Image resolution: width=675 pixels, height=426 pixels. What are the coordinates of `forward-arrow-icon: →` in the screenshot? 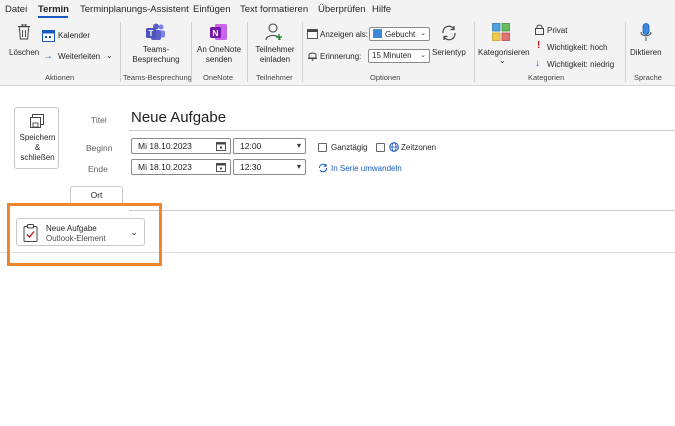 It's located at (48, 56).